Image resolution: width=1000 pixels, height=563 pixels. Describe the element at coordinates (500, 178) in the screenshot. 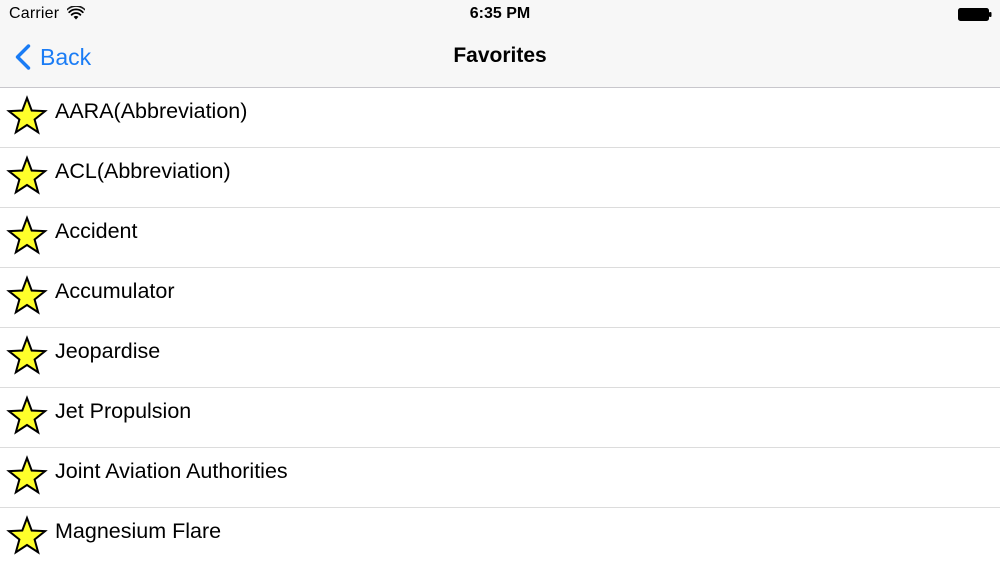

I see `list-item: ACL(Abbreviation)` at that location.